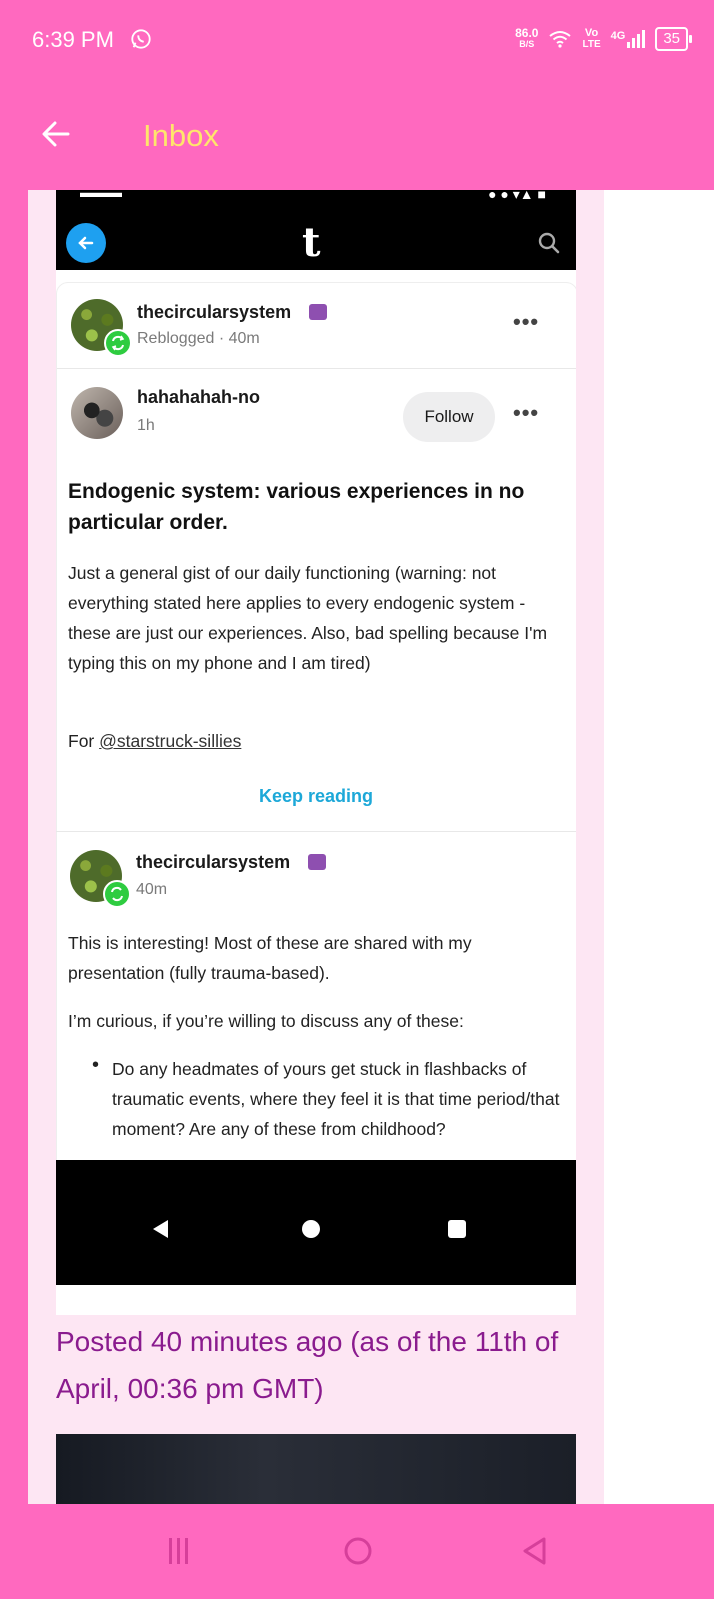 The image size is (714, 1599). What do you see at coordinates (560, 39) in the screenshot?
I see `wifi-icon` at bounding box center [560, 39].